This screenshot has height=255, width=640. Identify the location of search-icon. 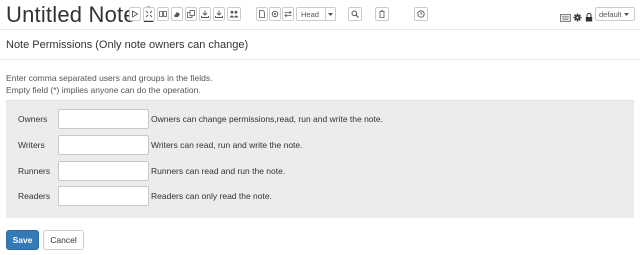
(355, 14).